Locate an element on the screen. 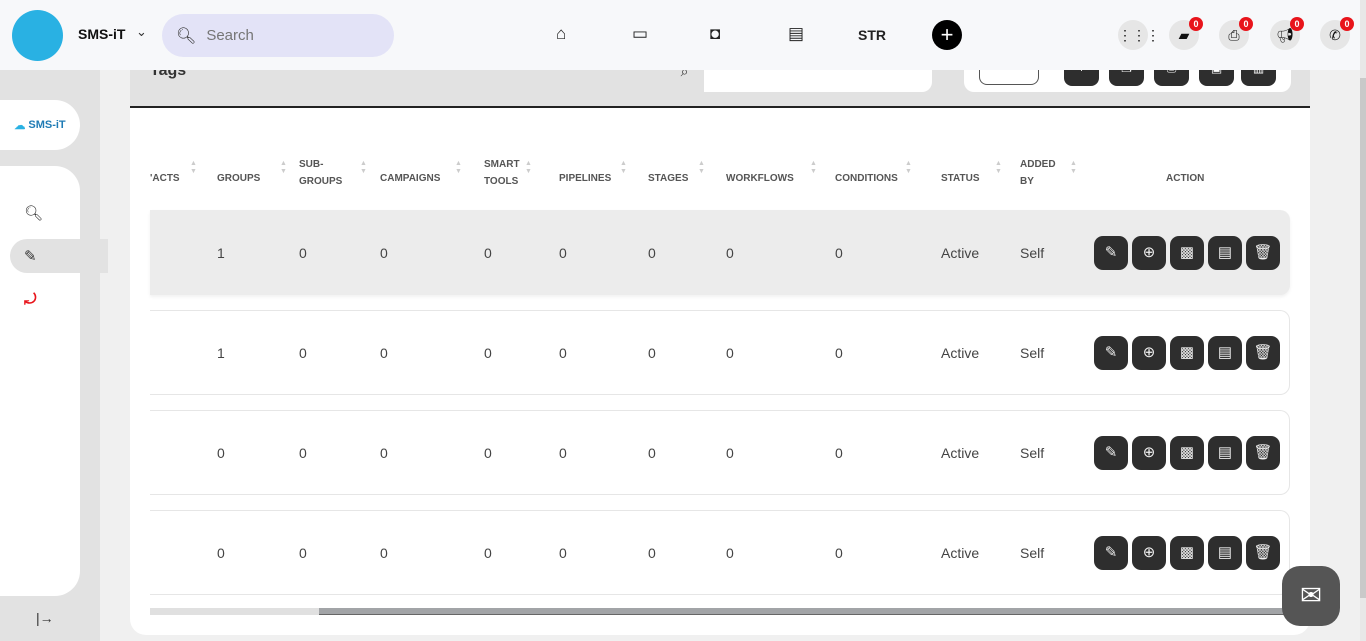  cell-groups: 0 is located at coordinates (221, 553).